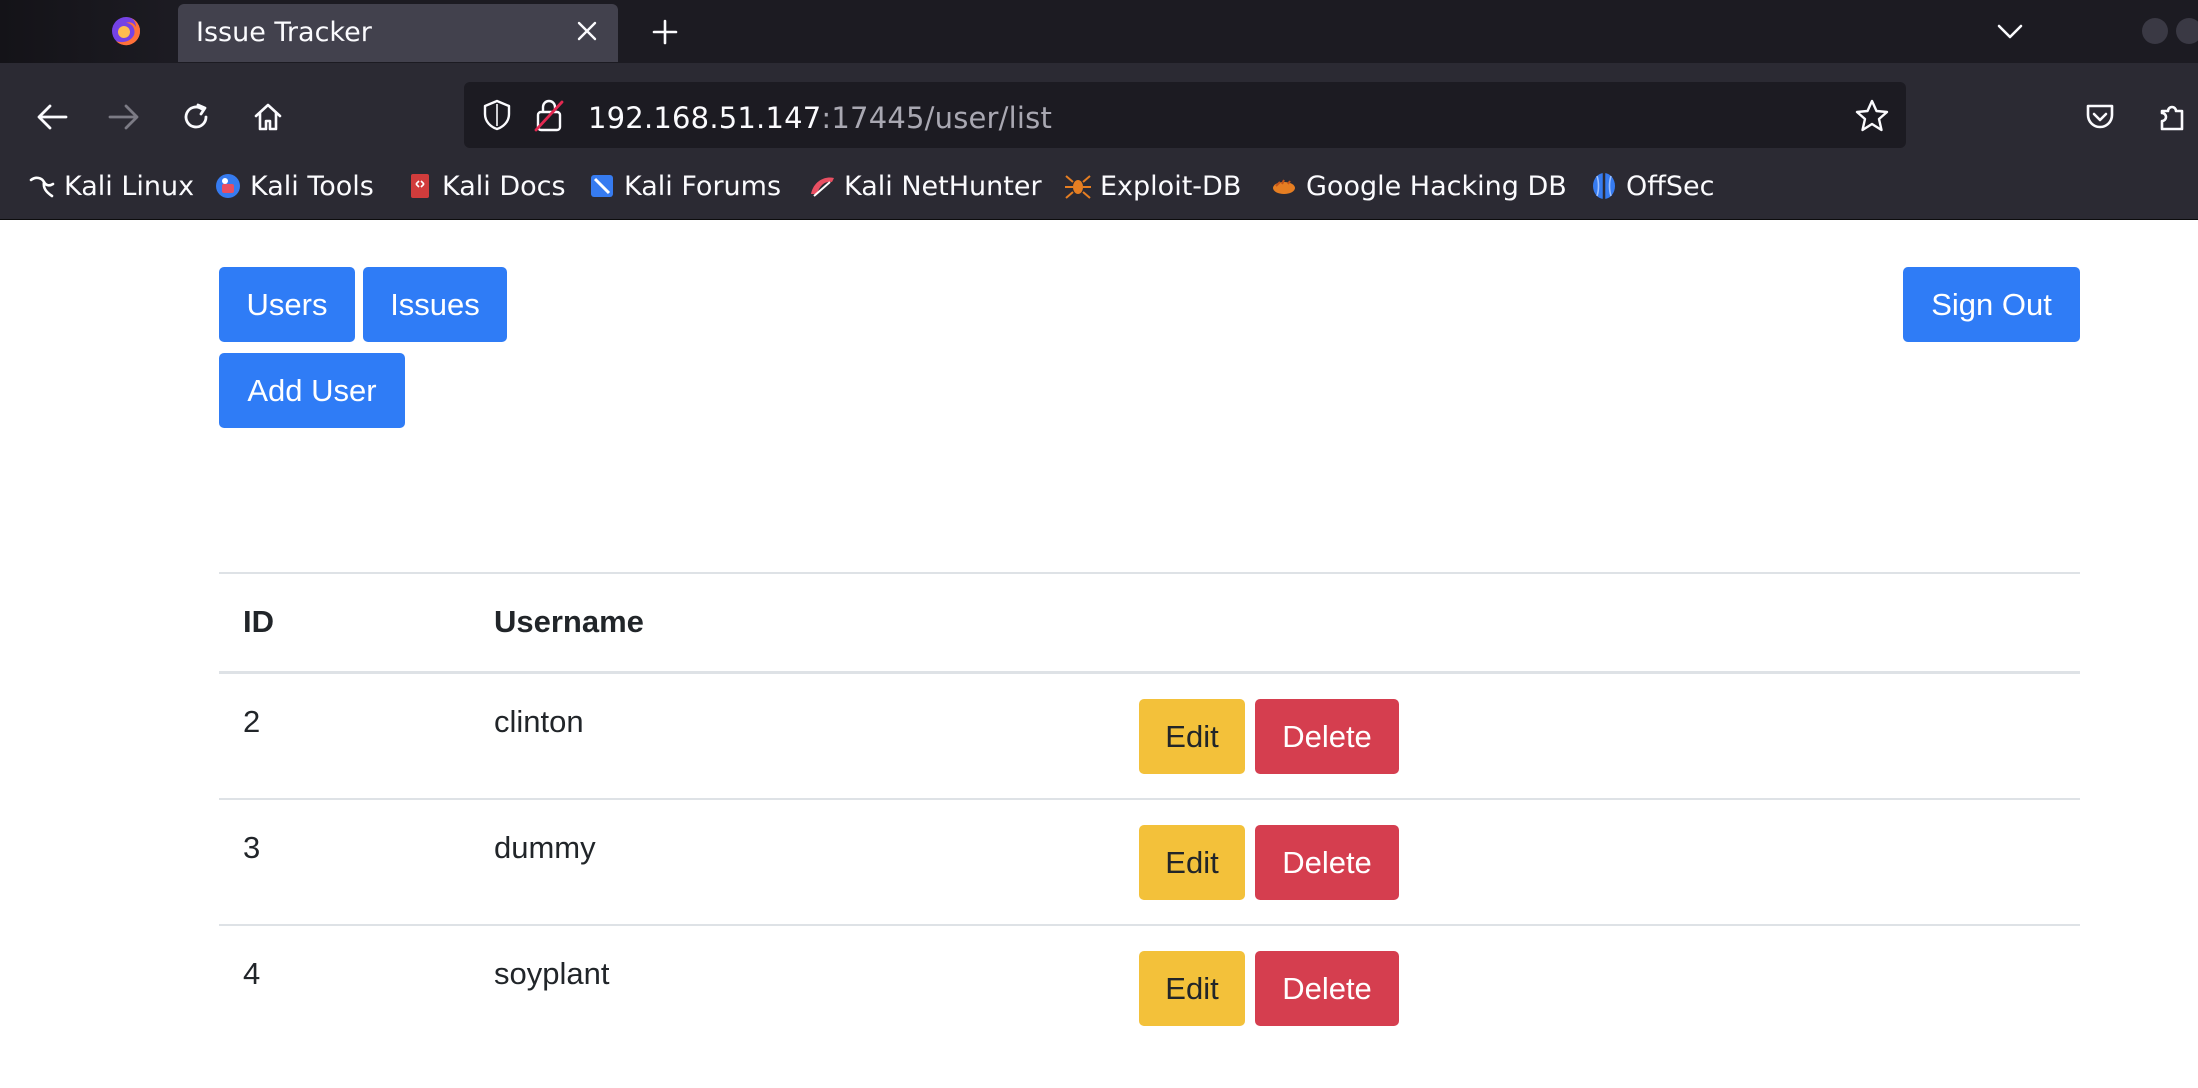 The height and width of the screenshot is (1088, 2198). What do you see at coordinates (284, 32) in the screenshot?
I see `tab-title: Issue Tracker` at bounding box center [284, 32].